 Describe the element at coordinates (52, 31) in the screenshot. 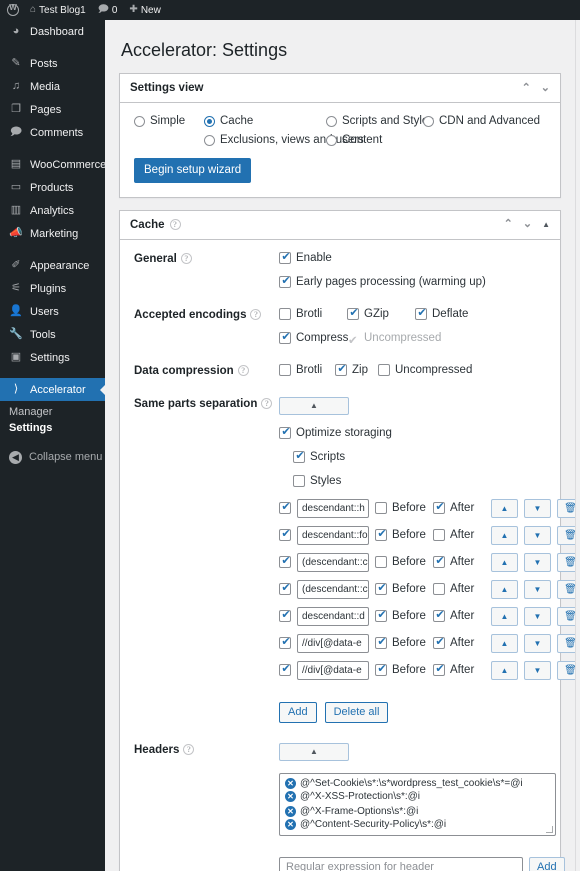

I see `sidebar-item-dashboard: ◕ Dashboard` at that location.